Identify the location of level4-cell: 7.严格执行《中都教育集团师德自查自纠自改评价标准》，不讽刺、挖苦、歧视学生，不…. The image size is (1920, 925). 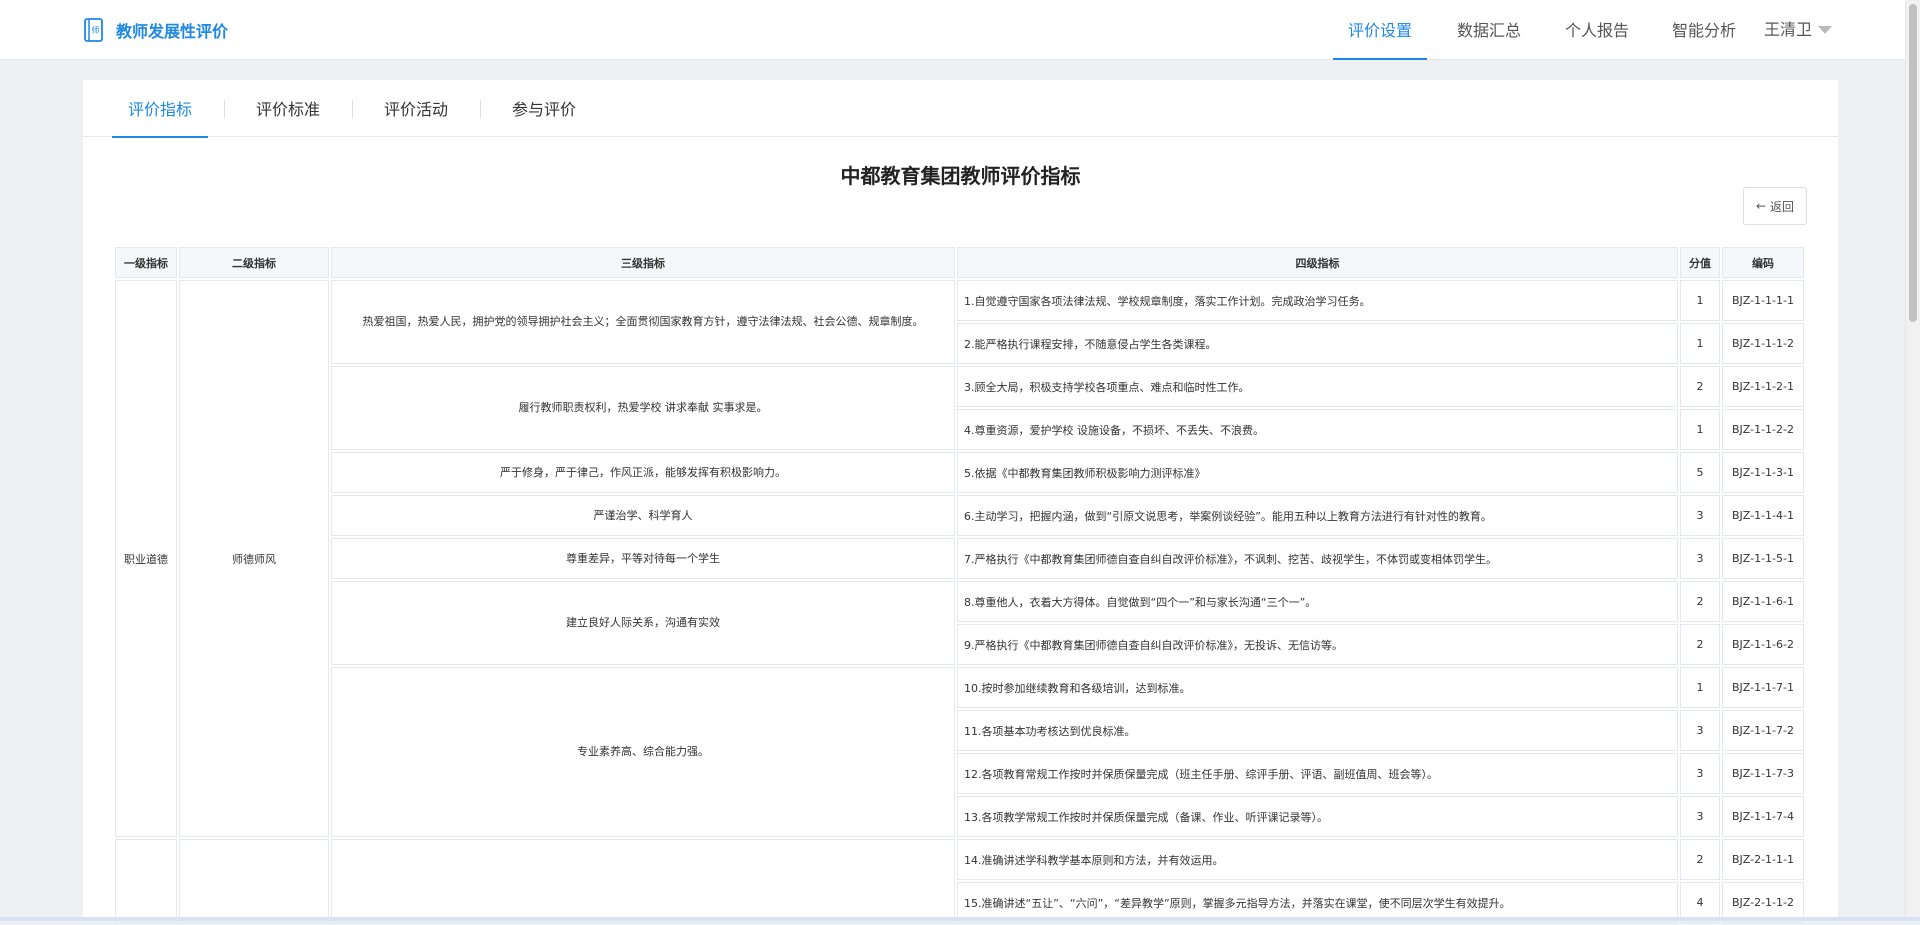
(1317, 558).